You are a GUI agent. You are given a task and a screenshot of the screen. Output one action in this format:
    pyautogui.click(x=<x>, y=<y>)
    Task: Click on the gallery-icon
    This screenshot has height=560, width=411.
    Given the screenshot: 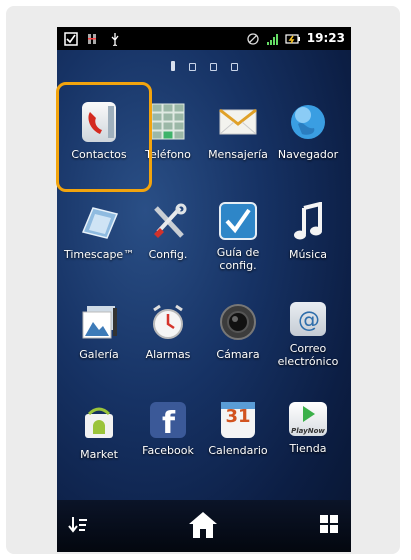 What is the action you would take?
    pyautogui.click(x=99, y=322)
    